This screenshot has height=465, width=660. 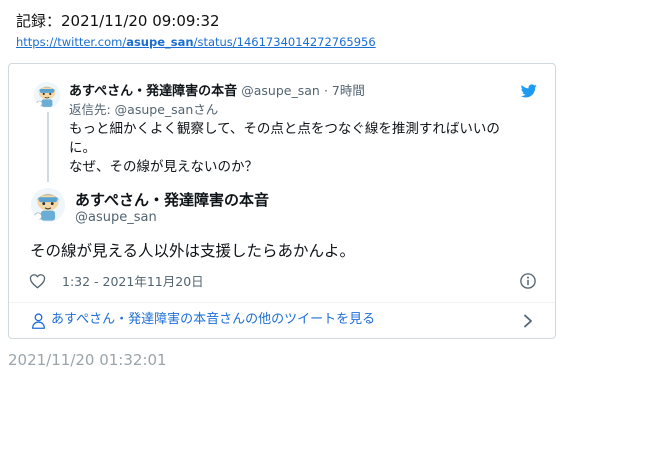 I want to click on person-icon, so click(x=38, y=321).